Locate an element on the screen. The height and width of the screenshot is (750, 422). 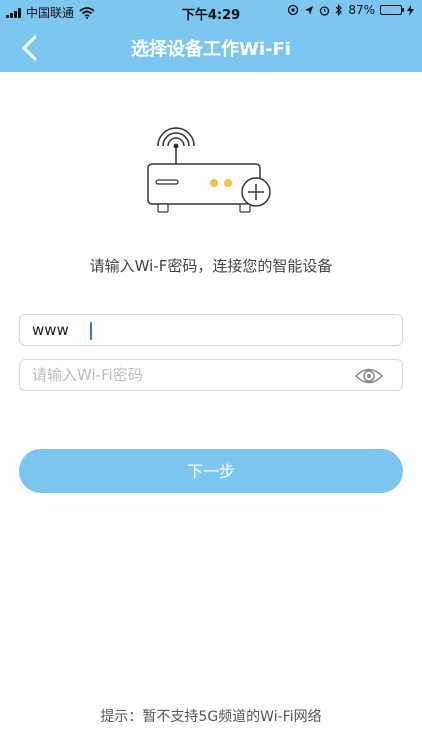
location-icon is located at coordinates (309, 10).